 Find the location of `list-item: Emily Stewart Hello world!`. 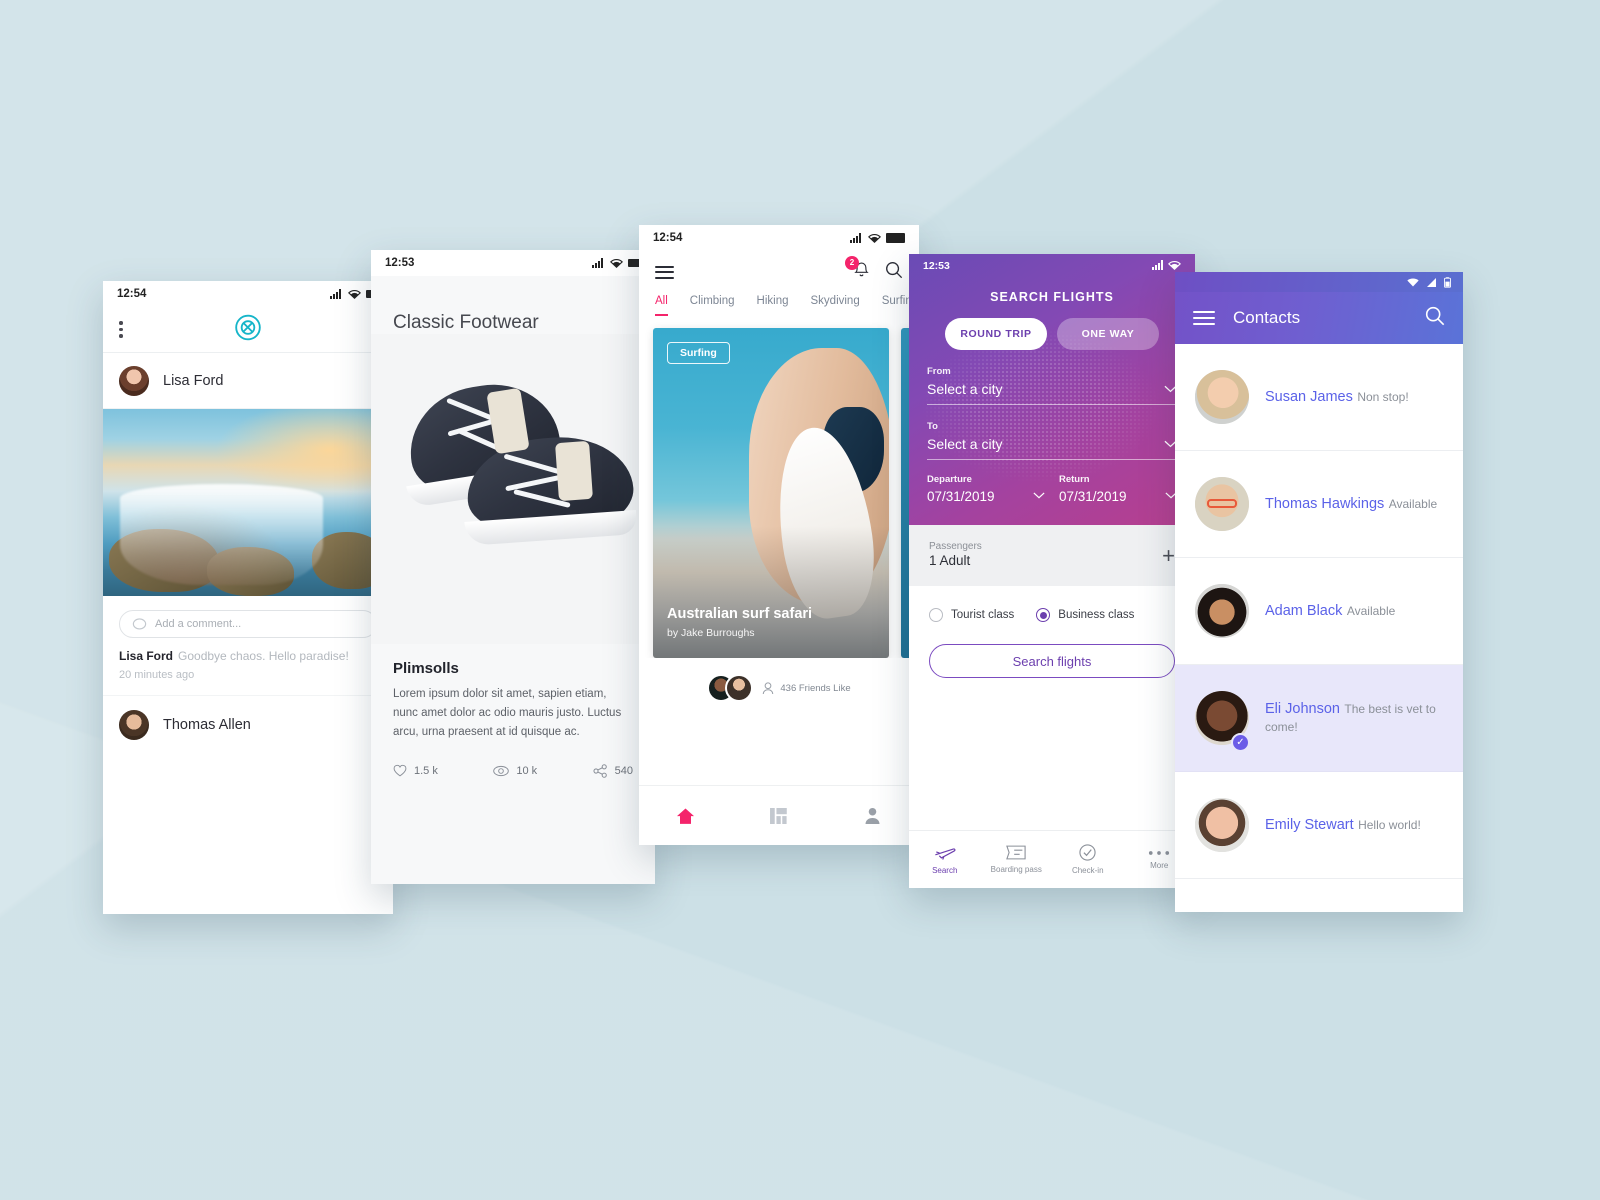

list-item: Emily Stewart Hello world! is located at coordinates (1319, 825).